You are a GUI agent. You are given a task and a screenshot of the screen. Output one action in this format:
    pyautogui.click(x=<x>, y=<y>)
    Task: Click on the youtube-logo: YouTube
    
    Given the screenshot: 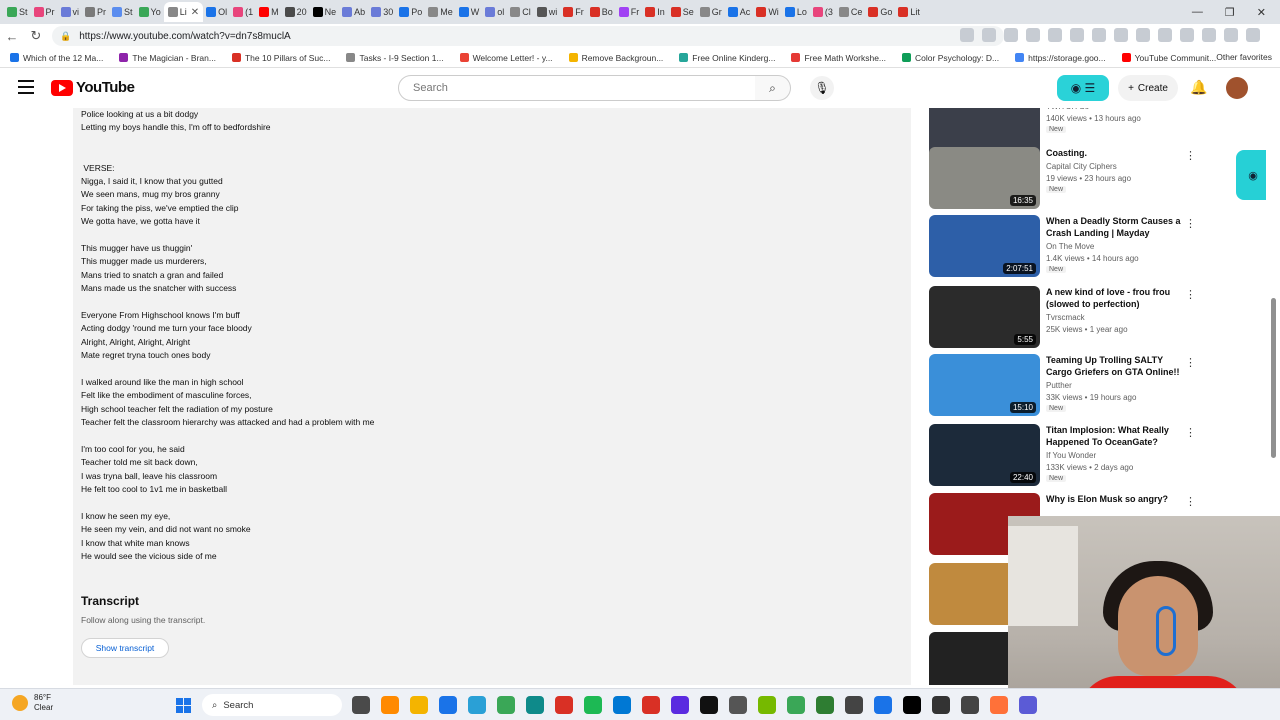 What is the action you would take?
    pyautogui.click(x=93, y=87)
    